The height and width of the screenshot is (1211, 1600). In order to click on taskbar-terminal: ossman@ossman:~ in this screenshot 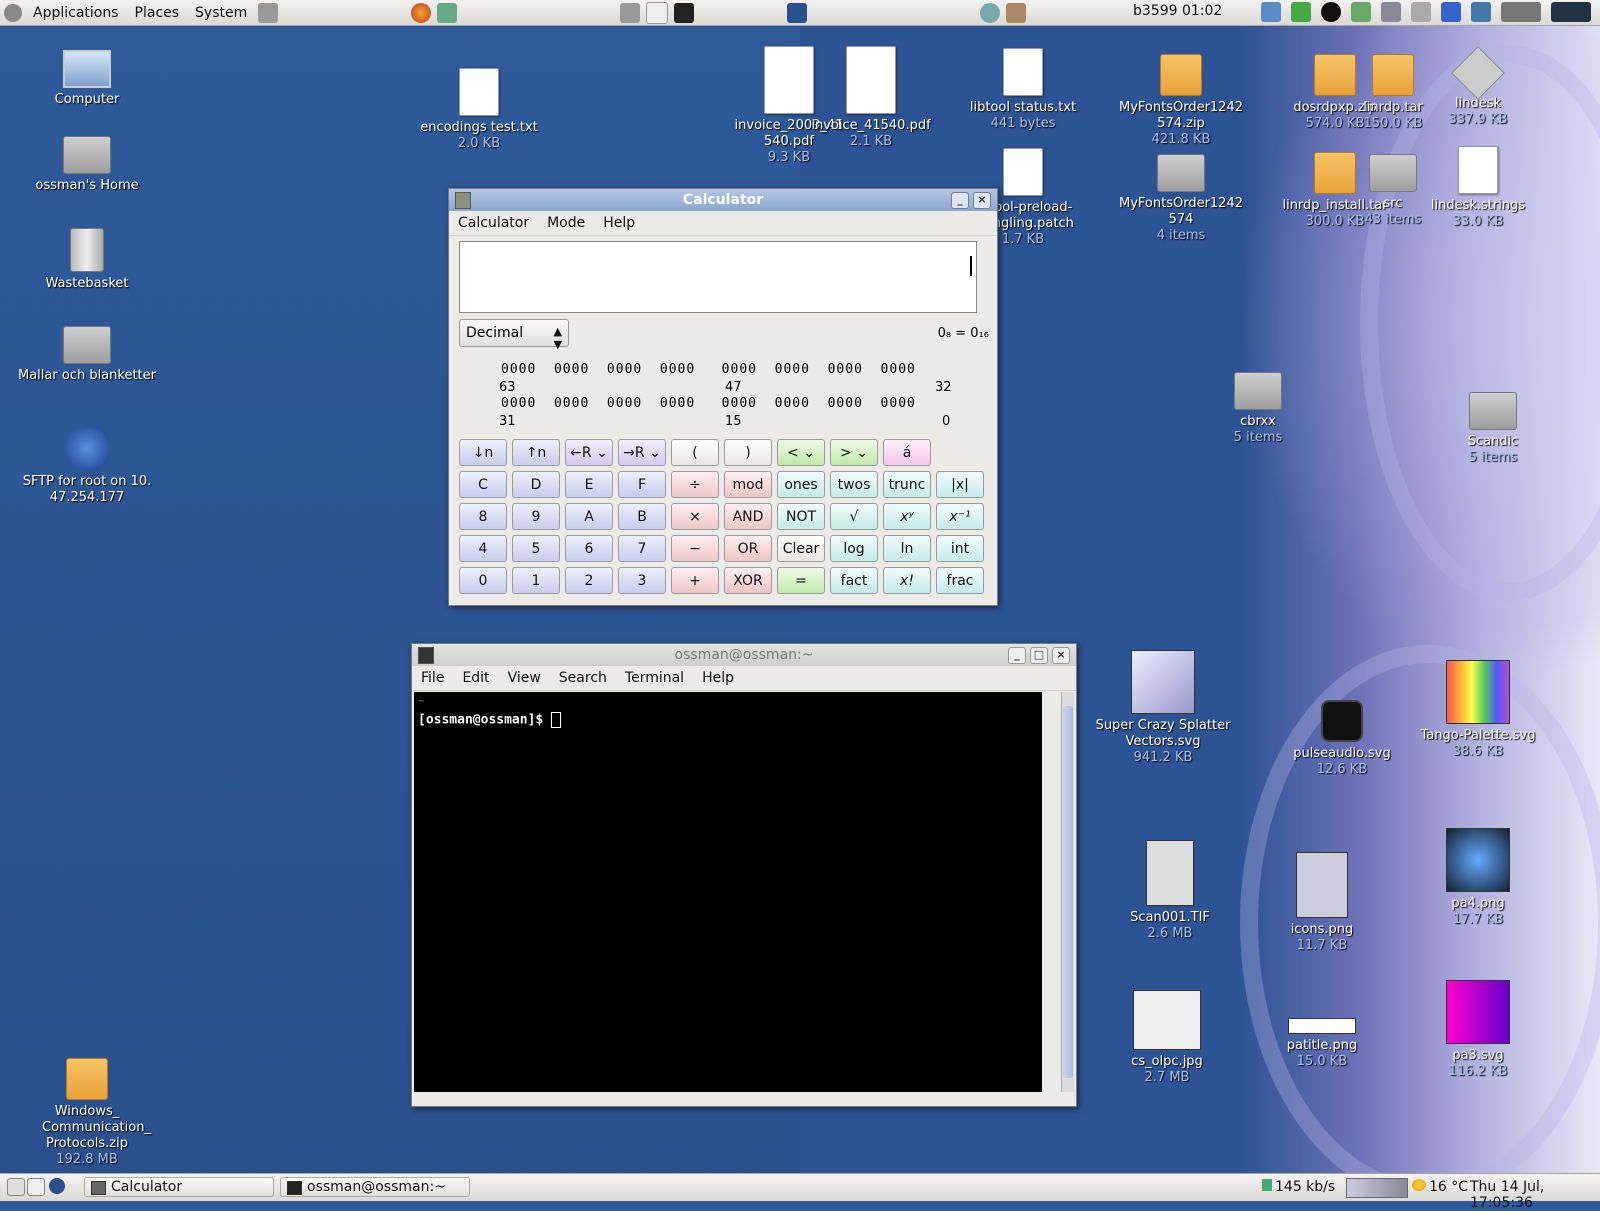, I will do `click(375, 1187)`.